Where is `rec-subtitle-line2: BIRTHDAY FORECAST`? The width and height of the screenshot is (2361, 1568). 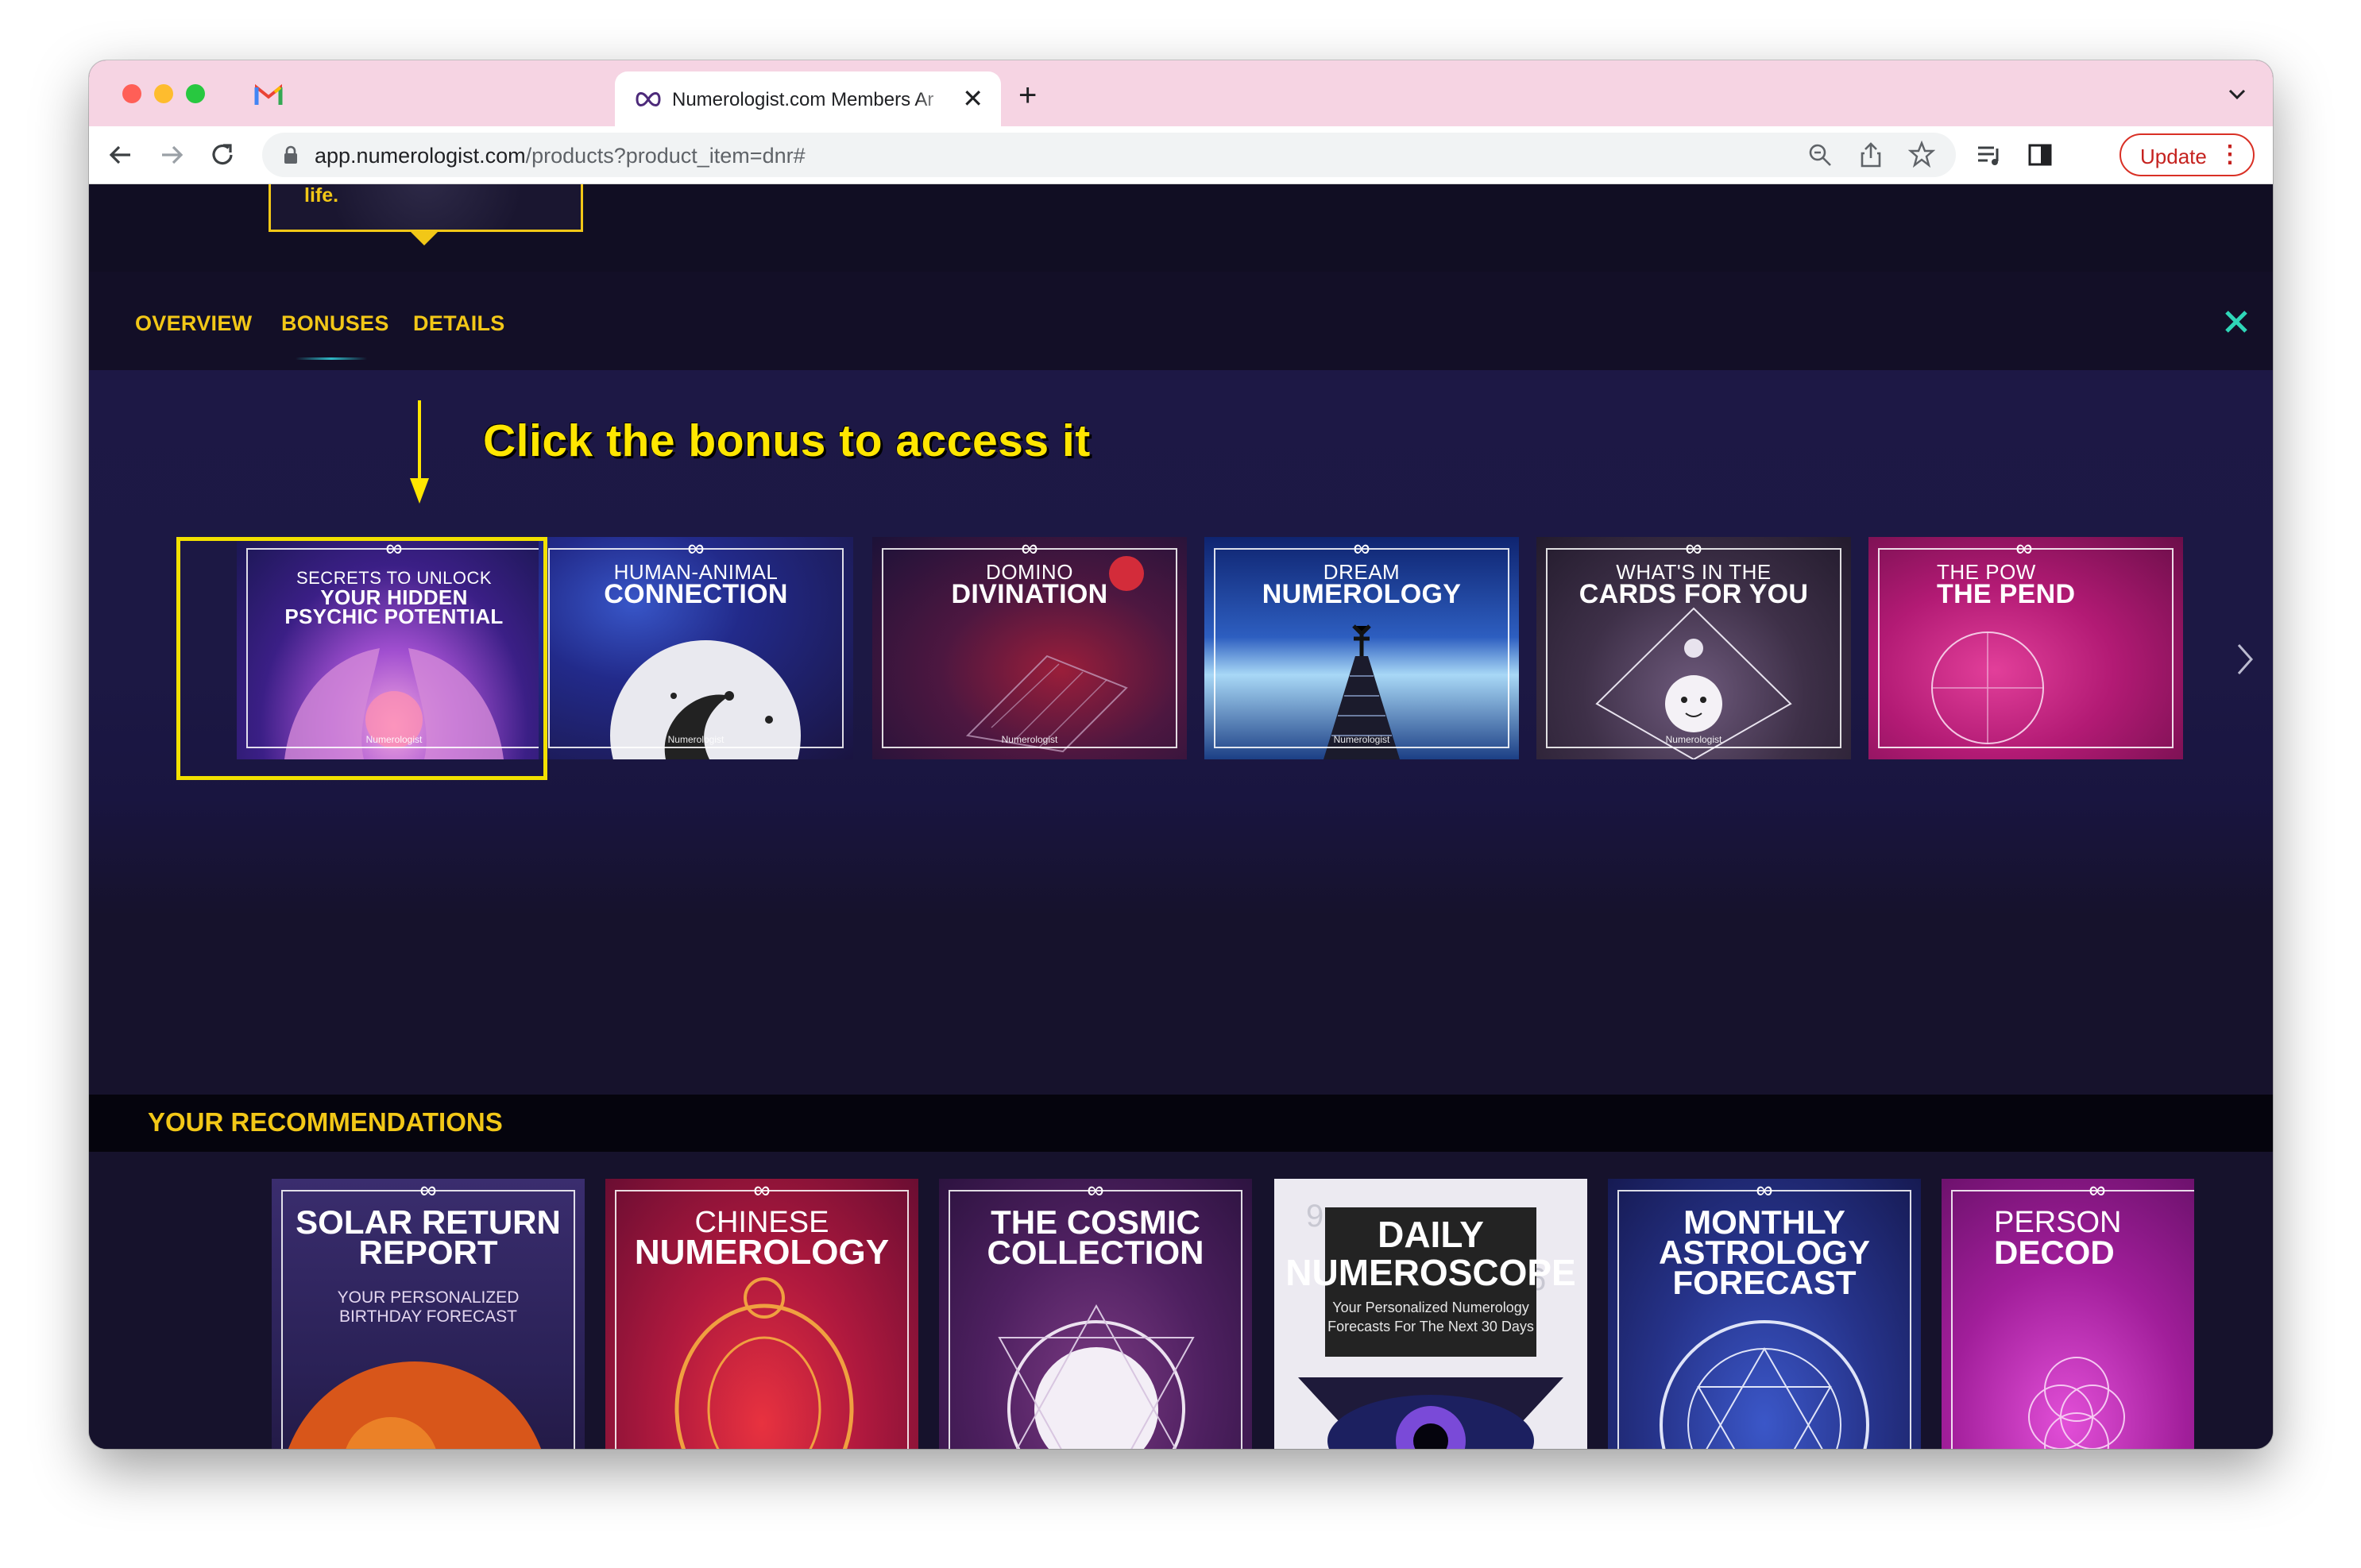
rec-subtitle-line2: BIRTHDAY FORECAST is located at coordinates (428, 1316).